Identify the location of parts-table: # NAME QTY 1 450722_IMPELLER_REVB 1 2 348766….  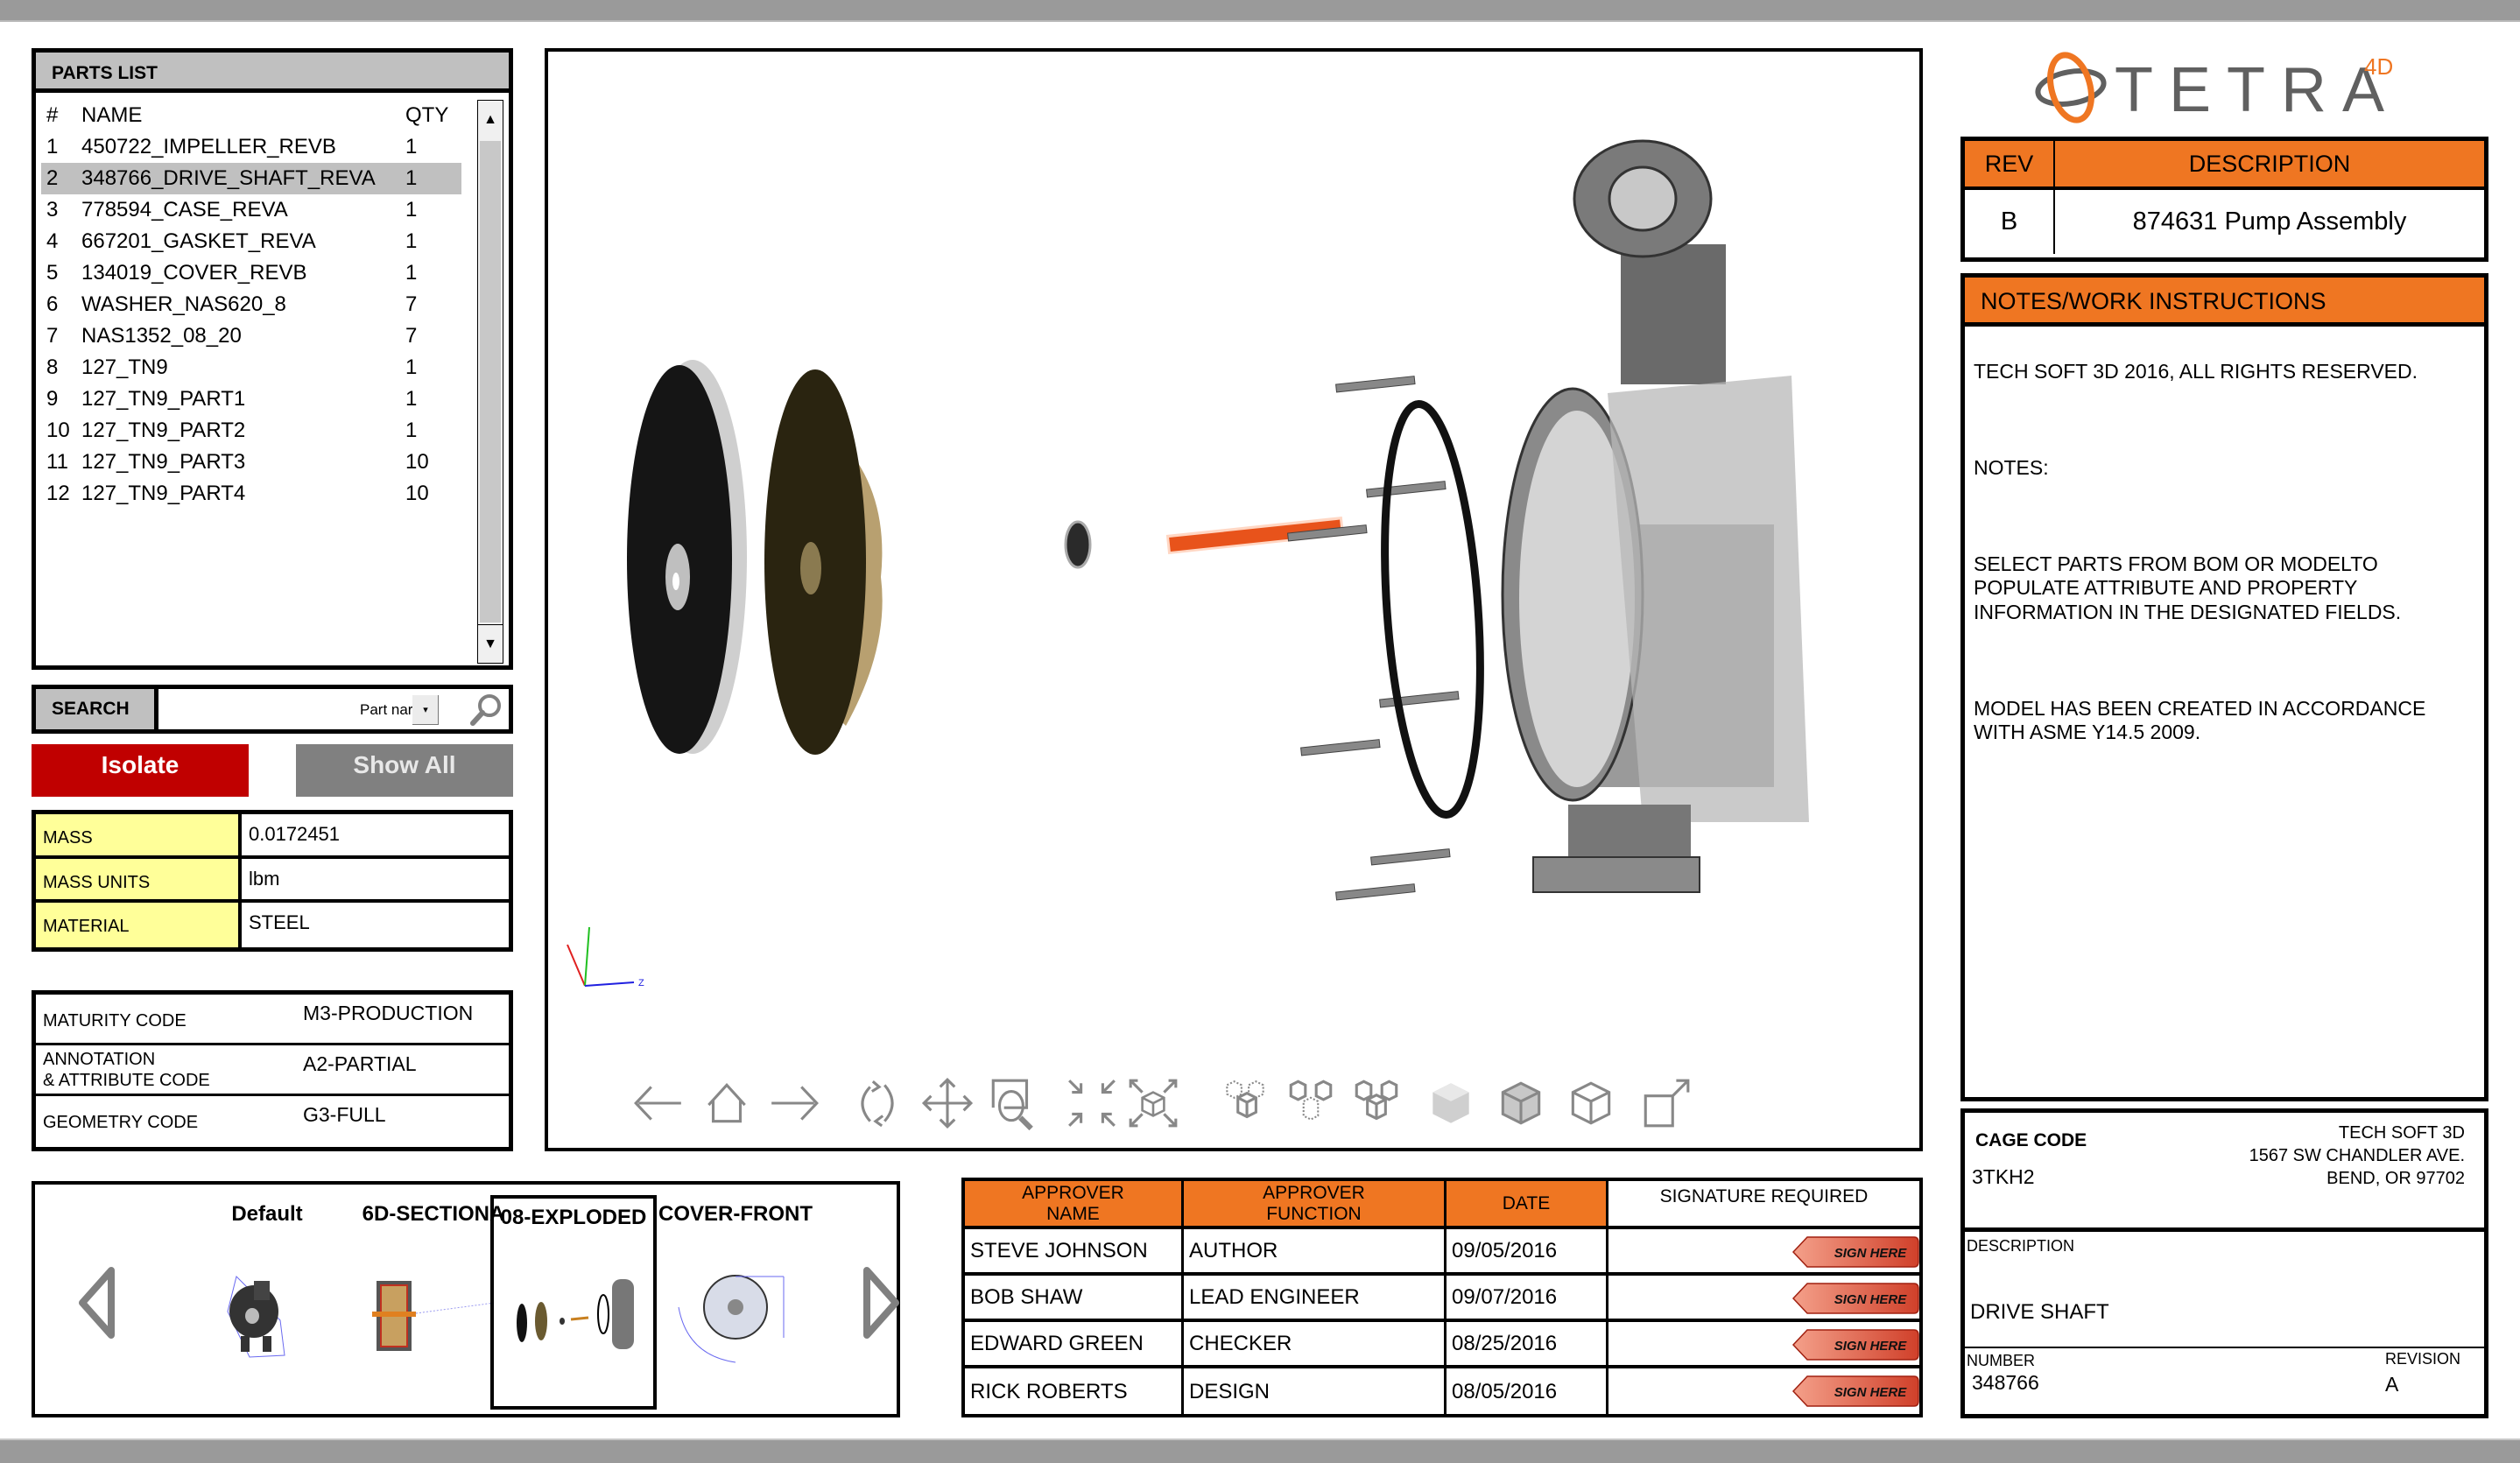
(251, 305).